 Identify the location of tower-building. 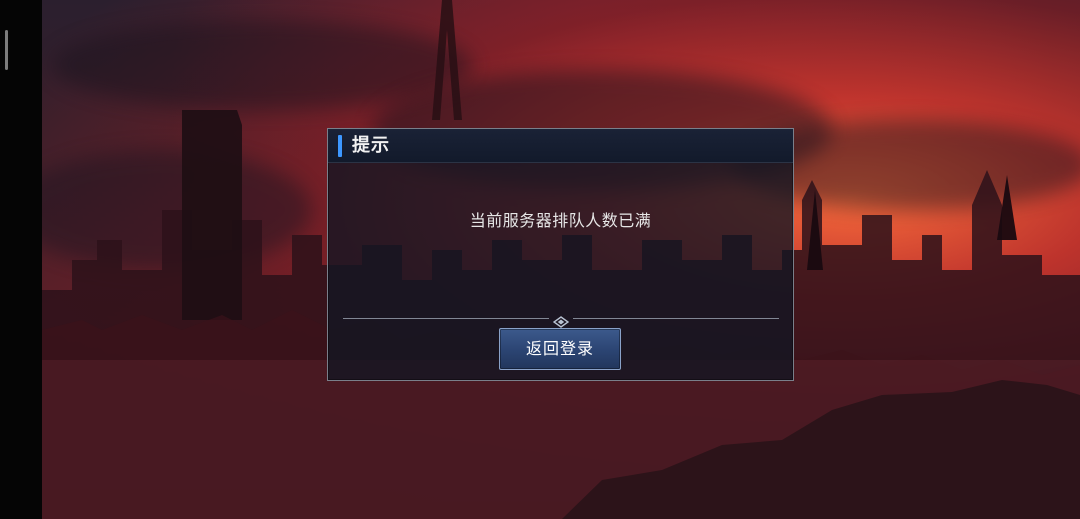
(212, 215).